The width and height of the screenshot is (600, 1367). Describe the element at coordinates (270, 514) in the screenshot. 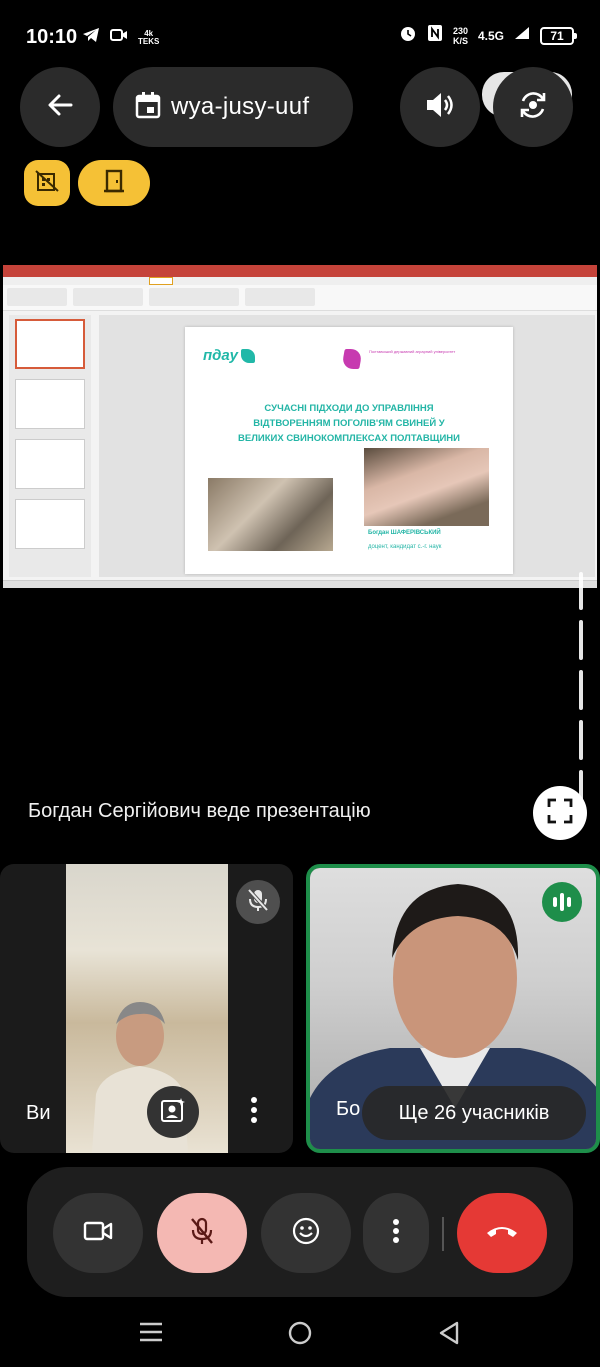

I see `slide-photo-piglets` at that location.